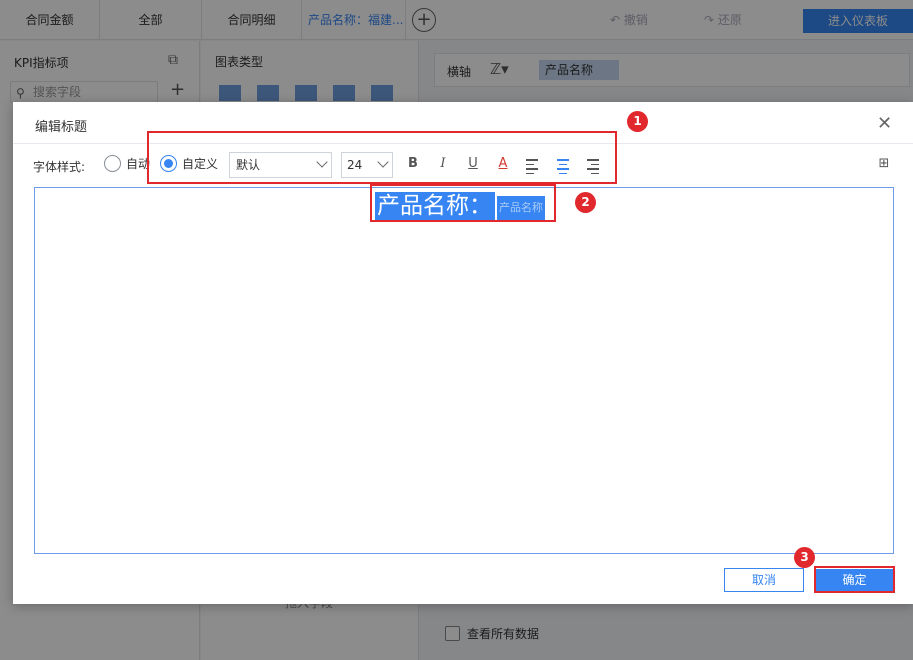  I want to click on radio-auto: 自动, so click(127, 164).